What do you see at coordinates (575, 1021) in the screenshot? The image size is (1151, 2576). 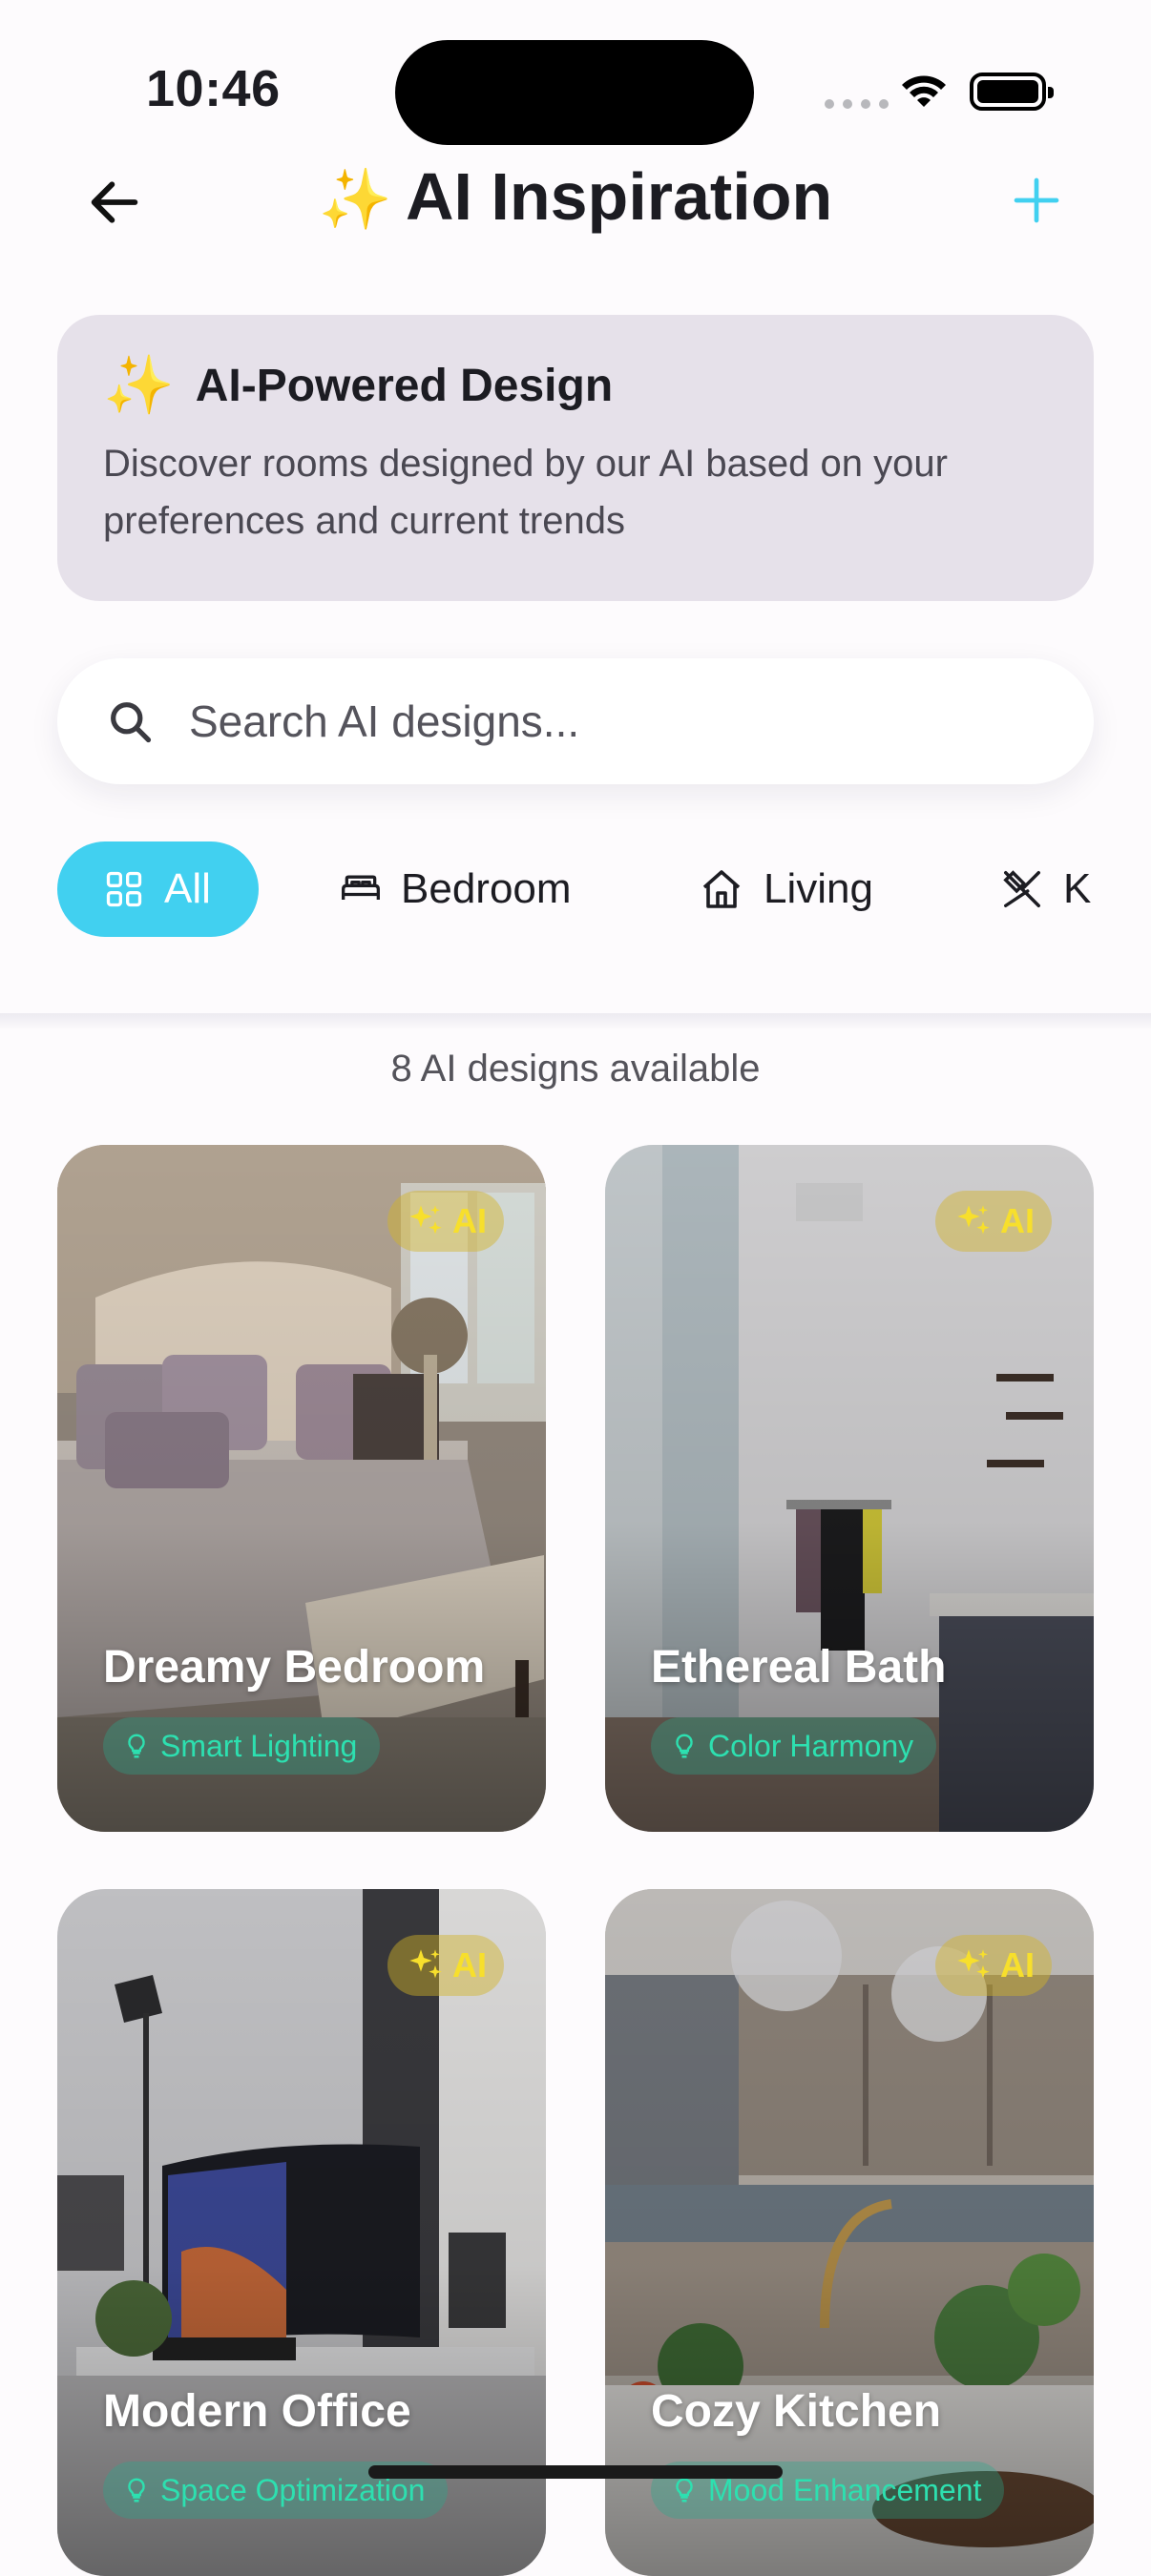 I see `header-shadow` at bounding box center [575, 1021].